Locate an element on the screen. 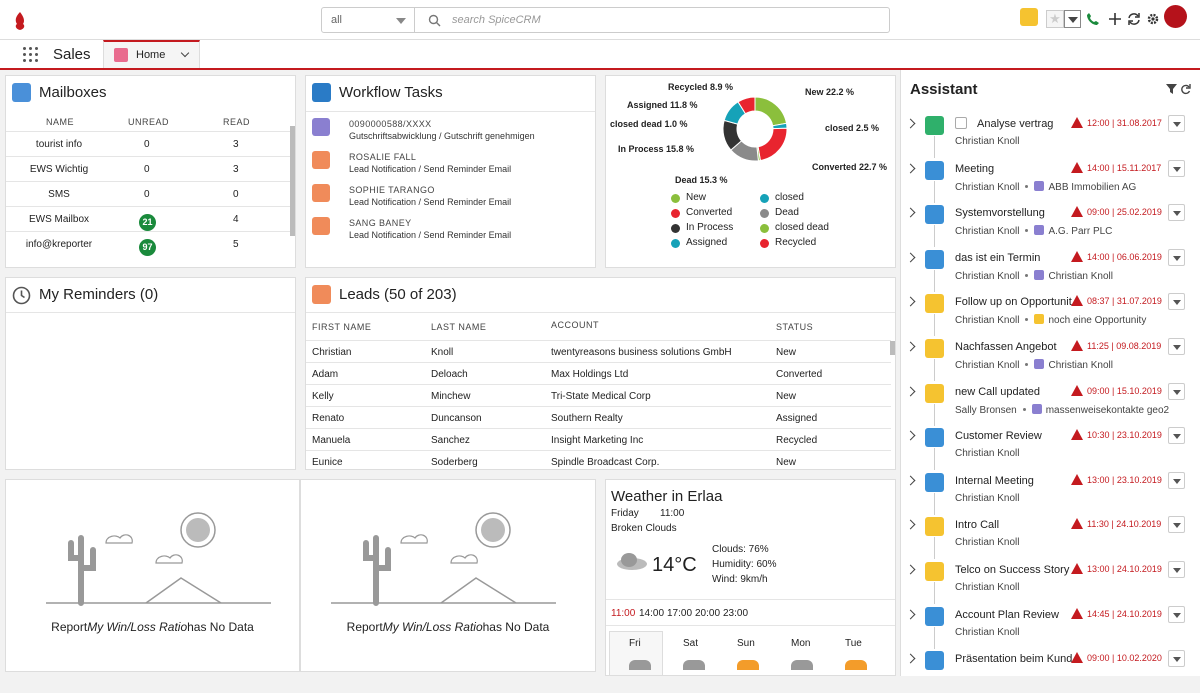 Image resolution: width=1200 pixels, height=693 pixels. app-name: Sales is located at coordinates (72, 54).